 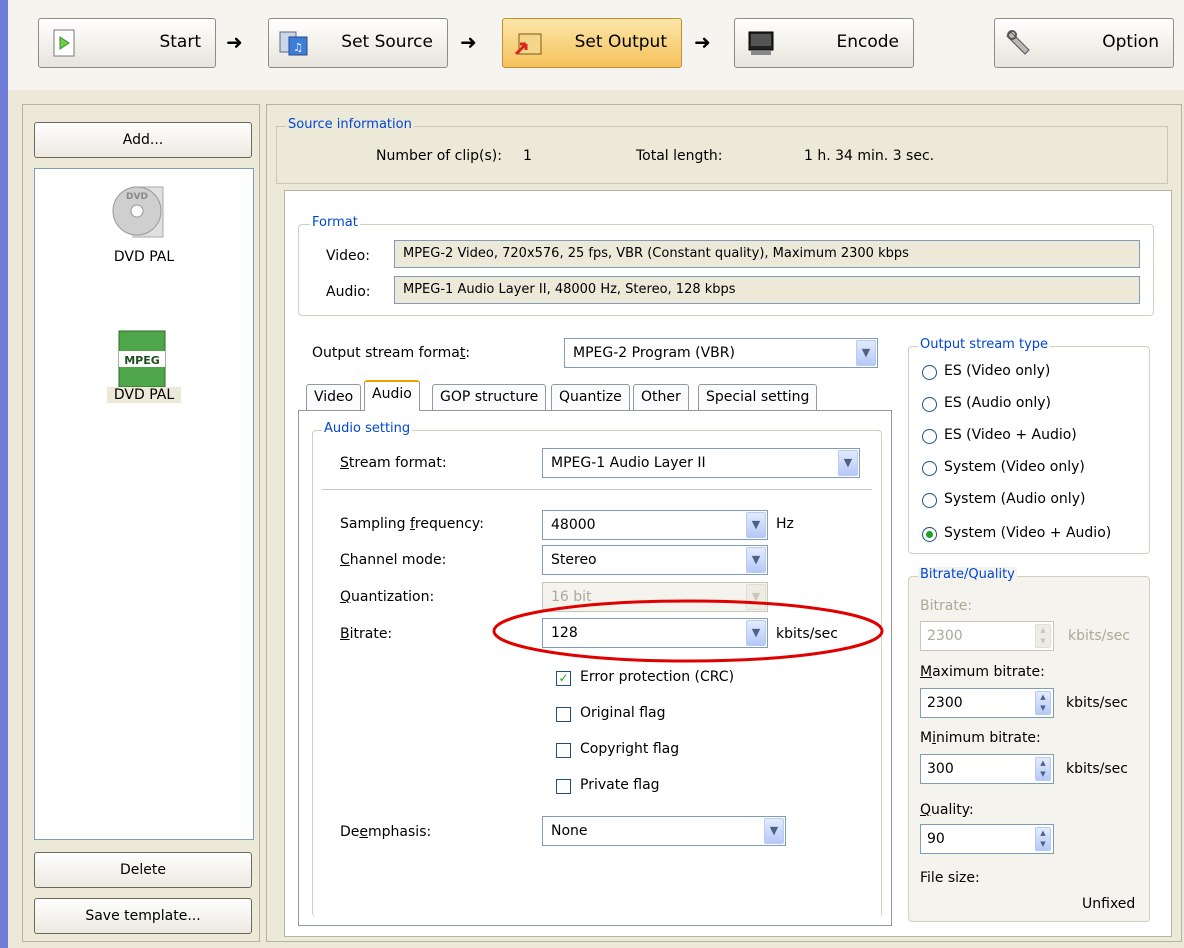 What do you see at coordinates (393, 463) in the screenshot?
I see `stream-format-label: Stream format:` at bounding box center [393, 463].